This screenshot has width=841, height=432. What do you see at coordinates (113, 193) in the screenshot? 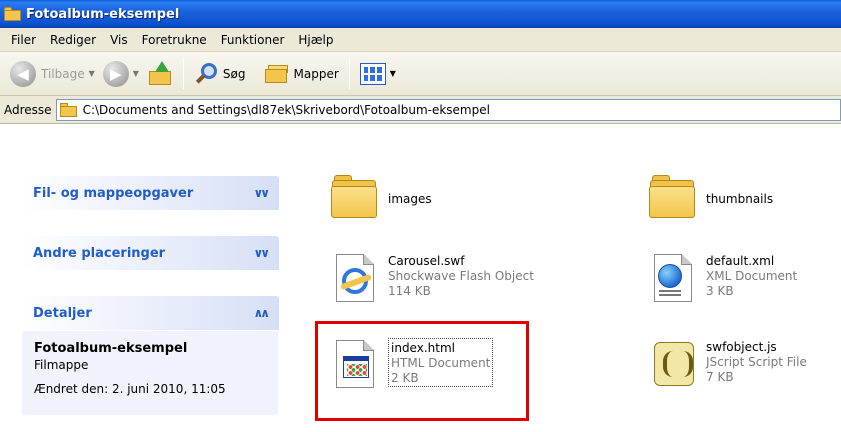
I see `panel-title: Fil- og mappeopgaver` at bounding box center [113, 193].